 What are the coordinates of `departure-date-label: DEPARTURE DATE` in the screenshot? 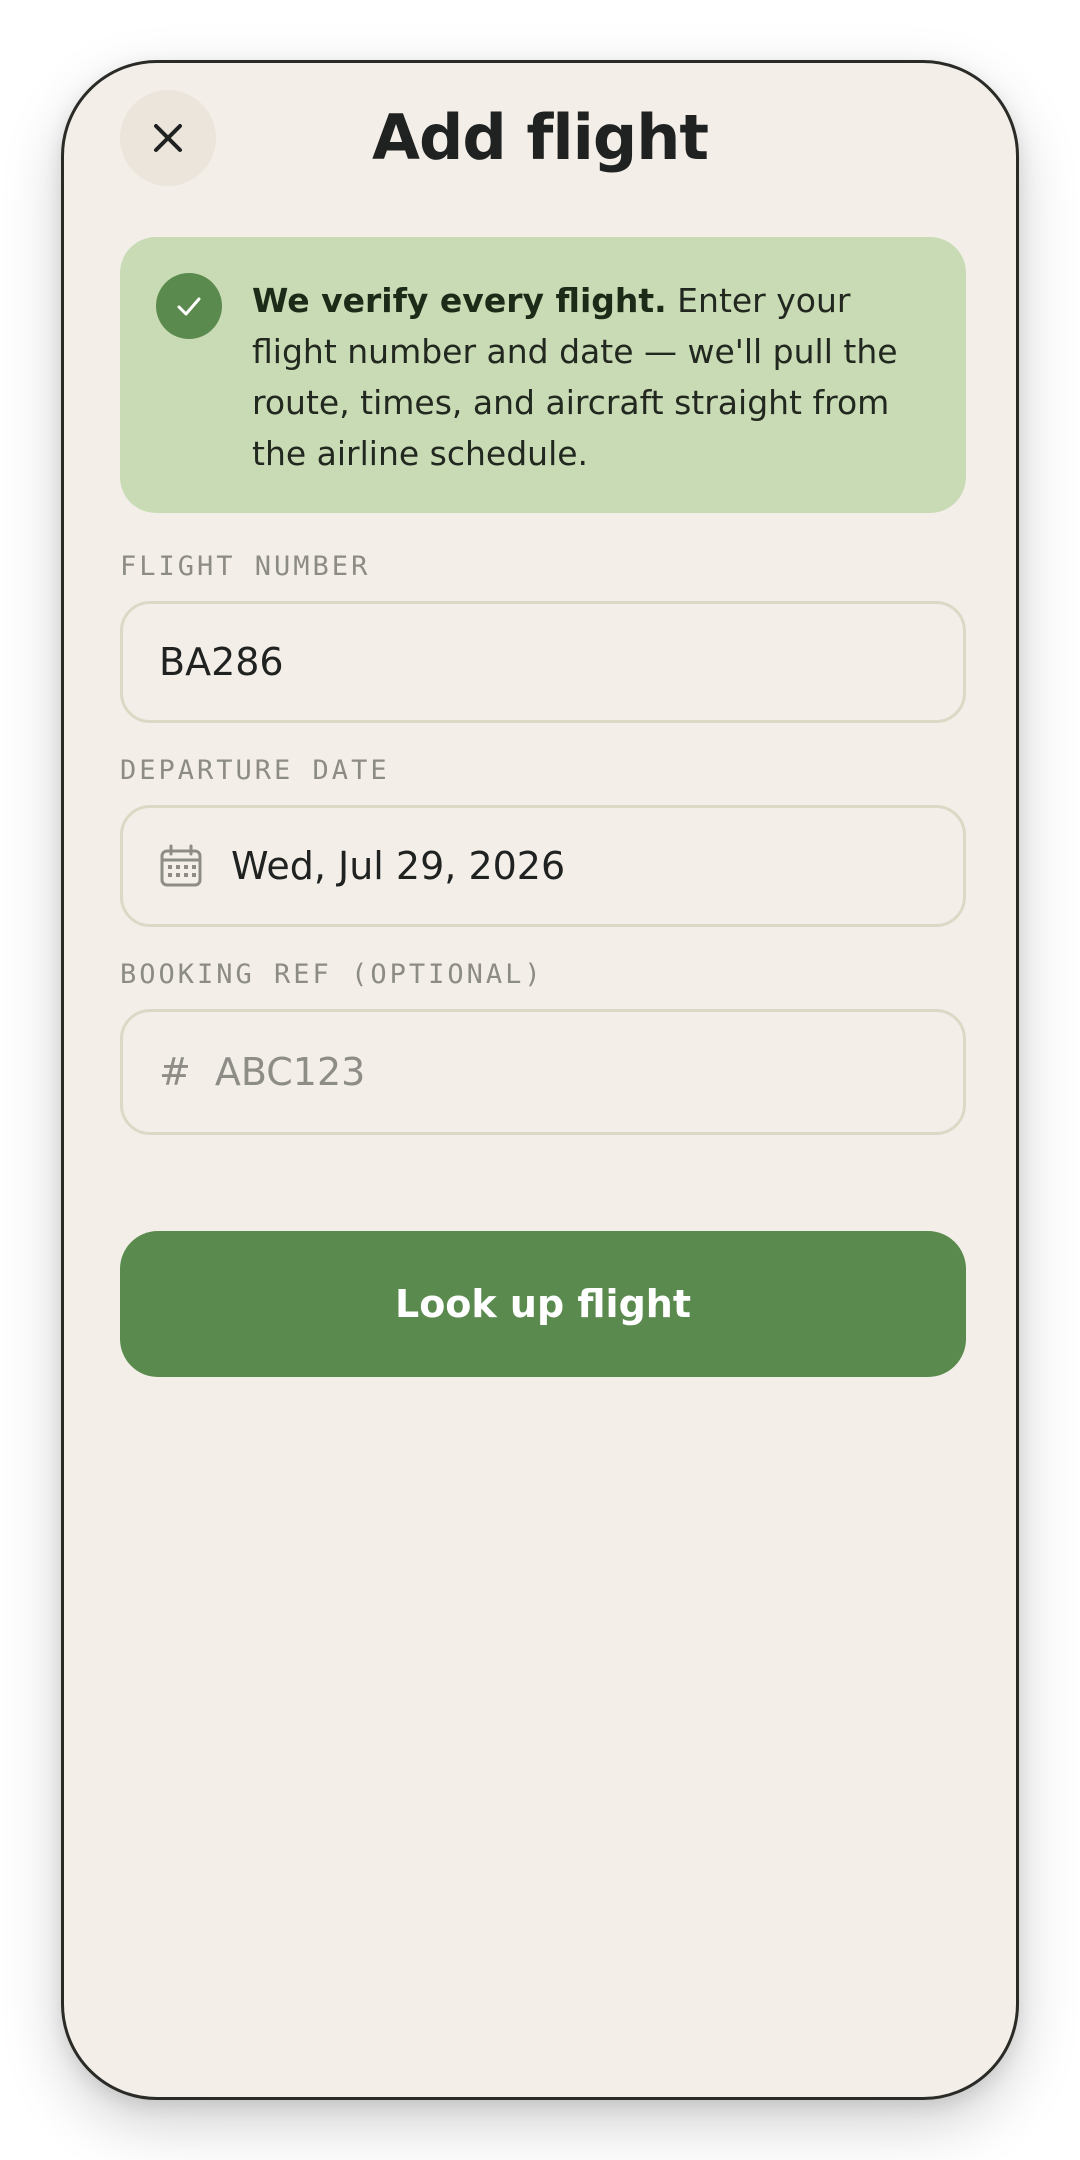 It's located at (255, 770).